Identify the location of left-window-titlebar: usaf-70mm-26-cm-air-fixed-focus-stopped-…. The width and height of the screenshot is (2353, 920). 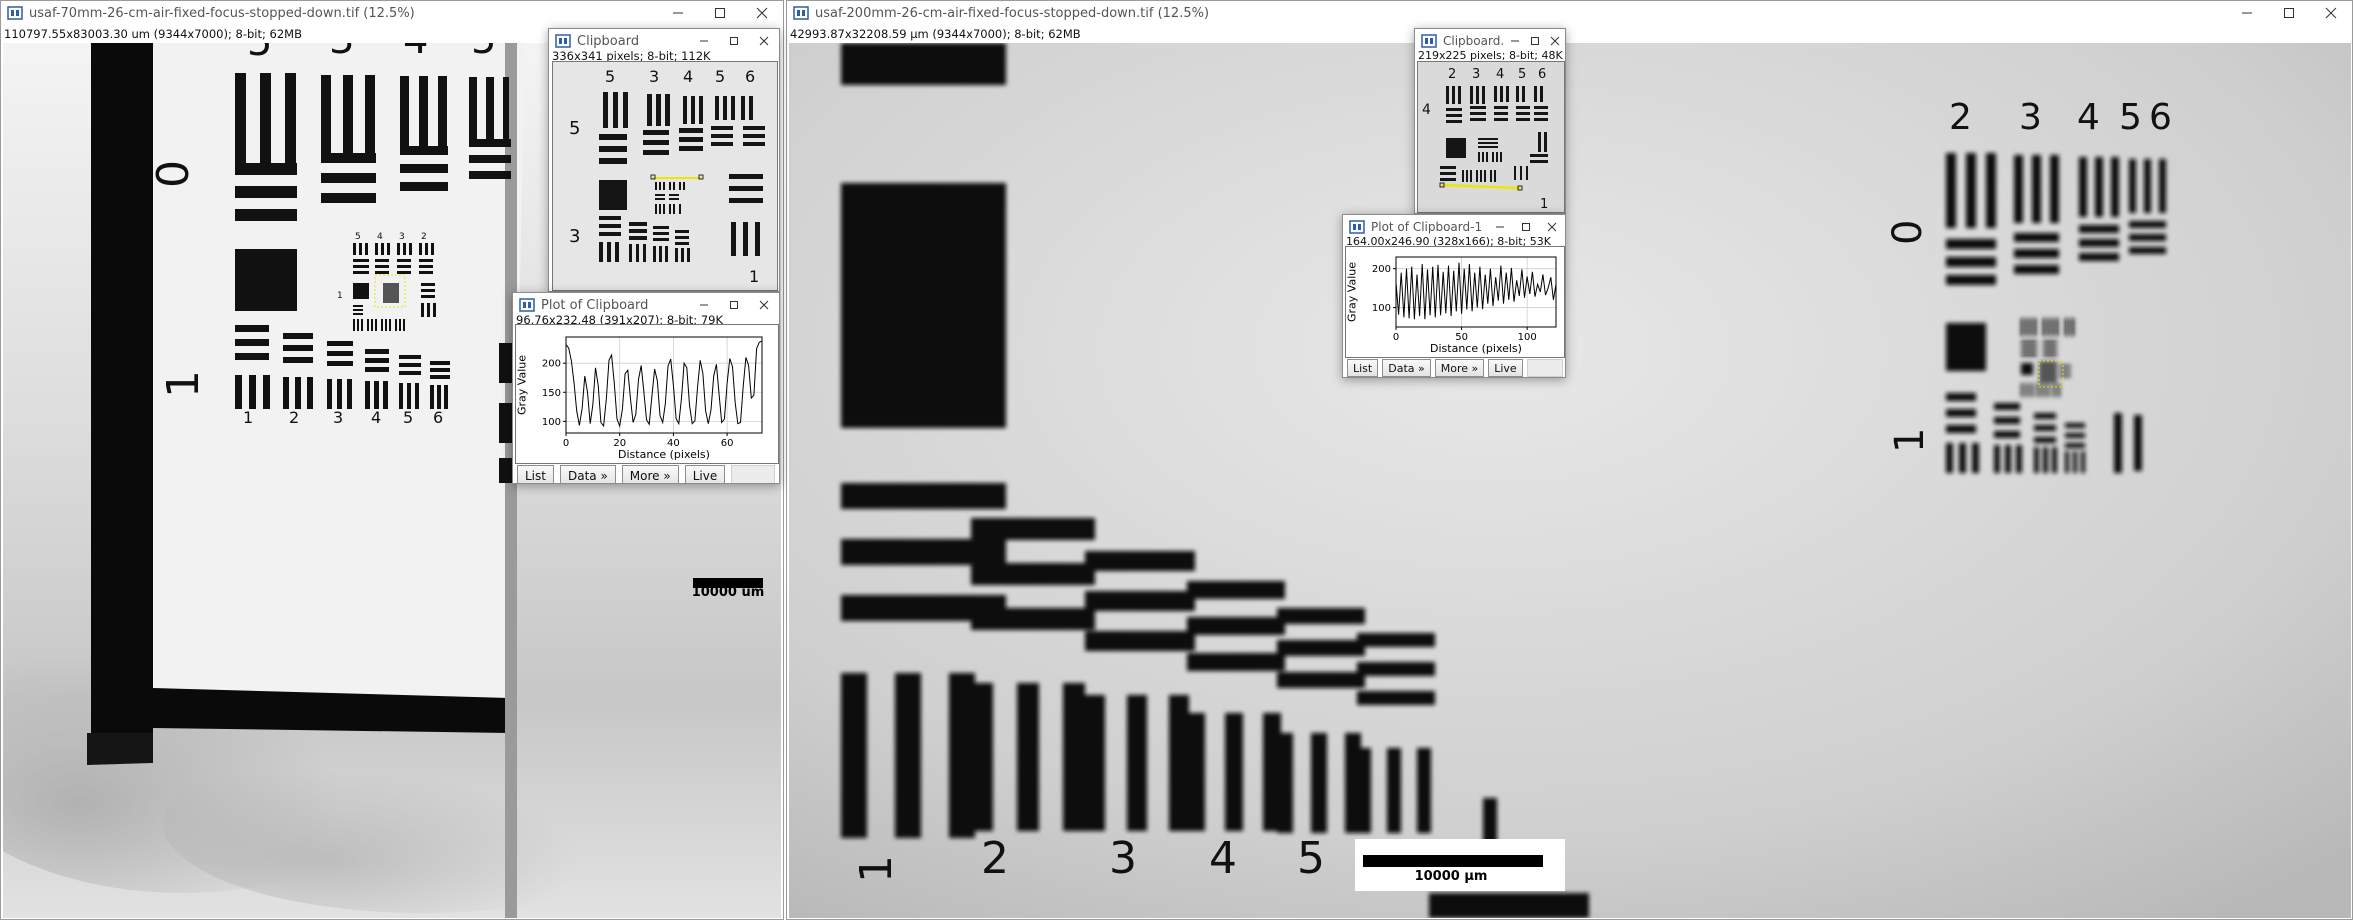
(392, 13).